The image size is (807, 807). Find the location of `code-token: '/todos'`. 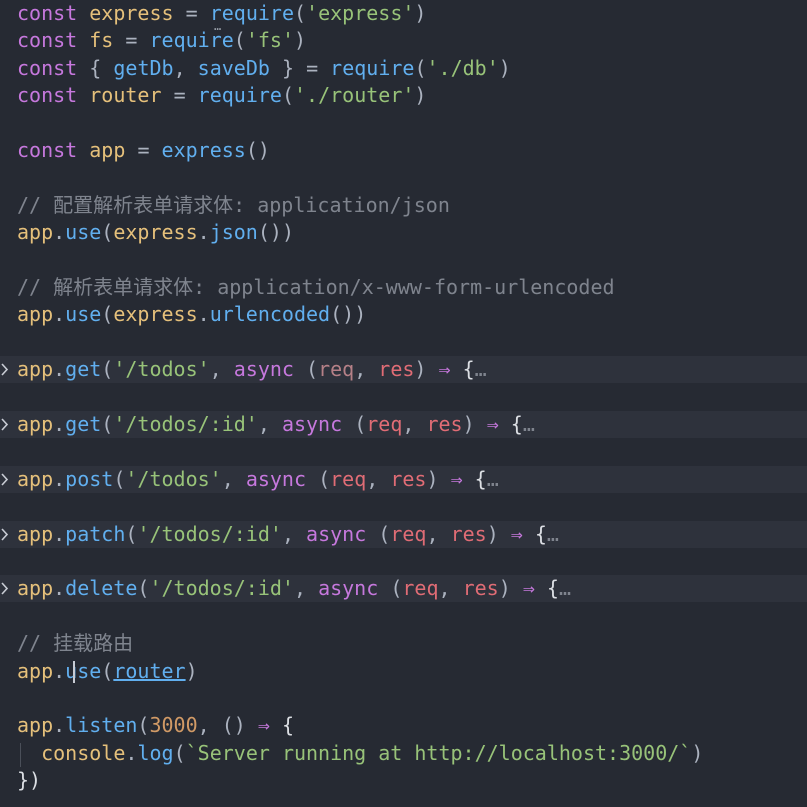

code-token: '/todos' is located at coordinates (161, 369).